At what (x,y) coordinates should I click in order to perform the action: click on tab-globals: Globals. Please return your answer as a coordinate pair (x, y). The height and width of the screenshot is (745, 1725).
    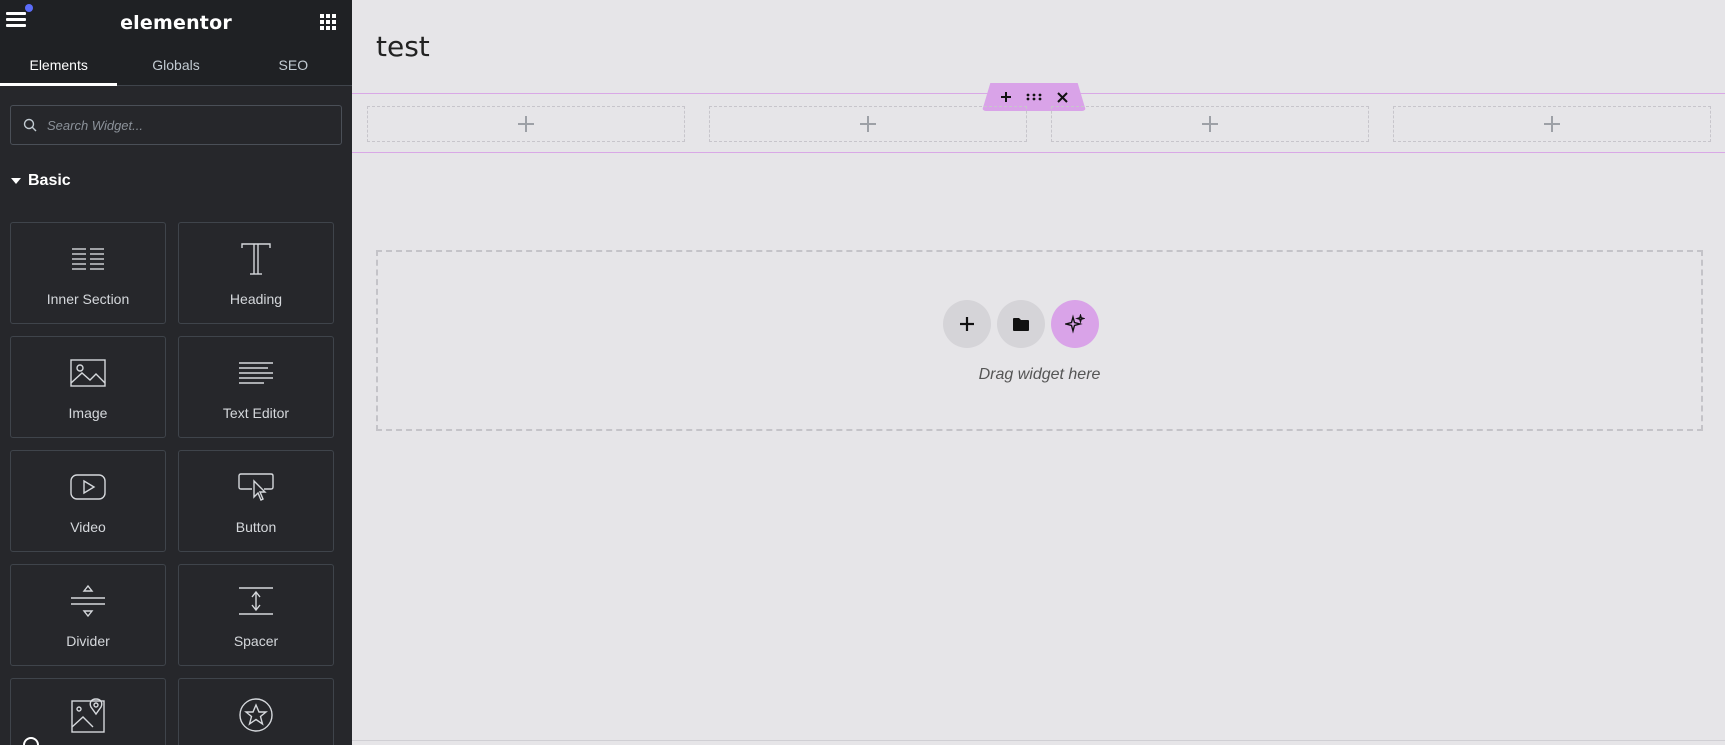
    Looking at the image, I should click on (175, 65).